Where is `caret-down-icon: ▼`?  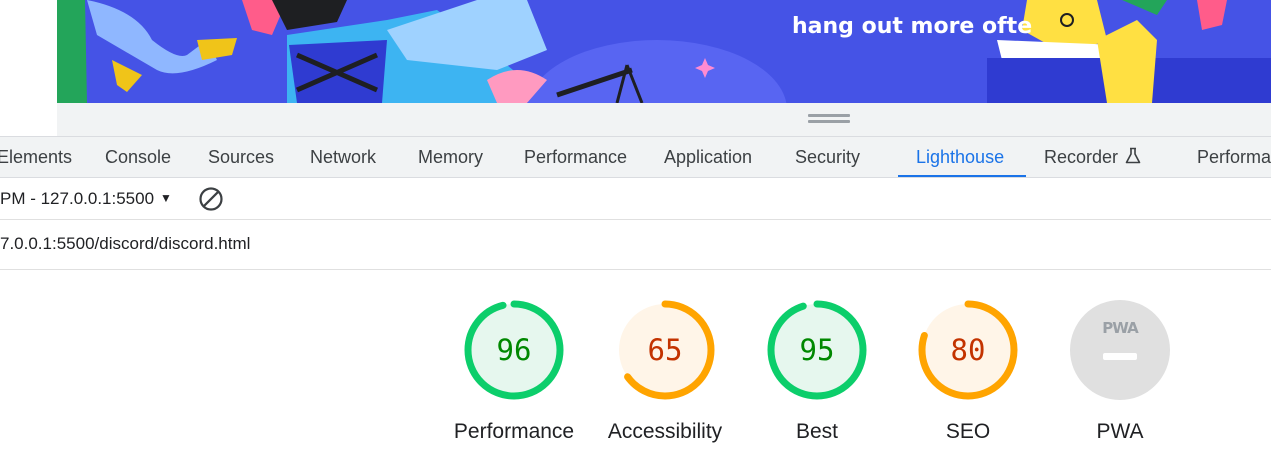 caret-down-icon: ▼ is located at coordinates (166, 198).